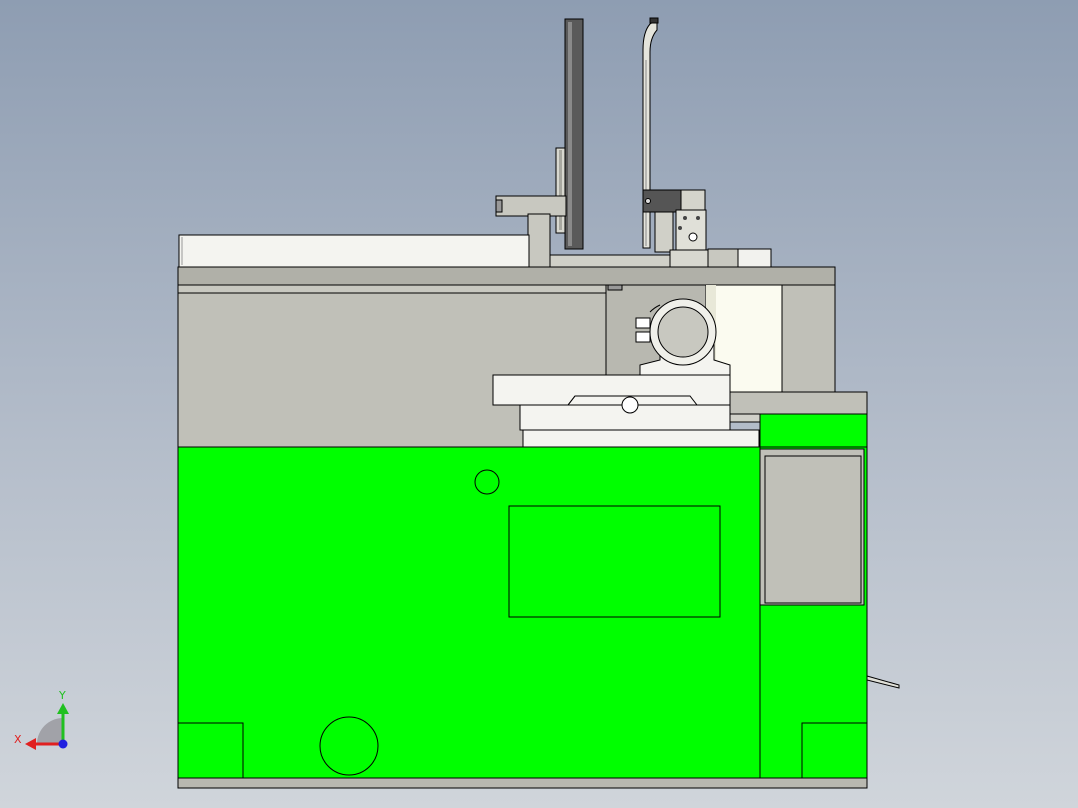  What do you see at coordinates (522, 783) in the screenshot?
I see `base-plate` at bounding box center [522, 783].